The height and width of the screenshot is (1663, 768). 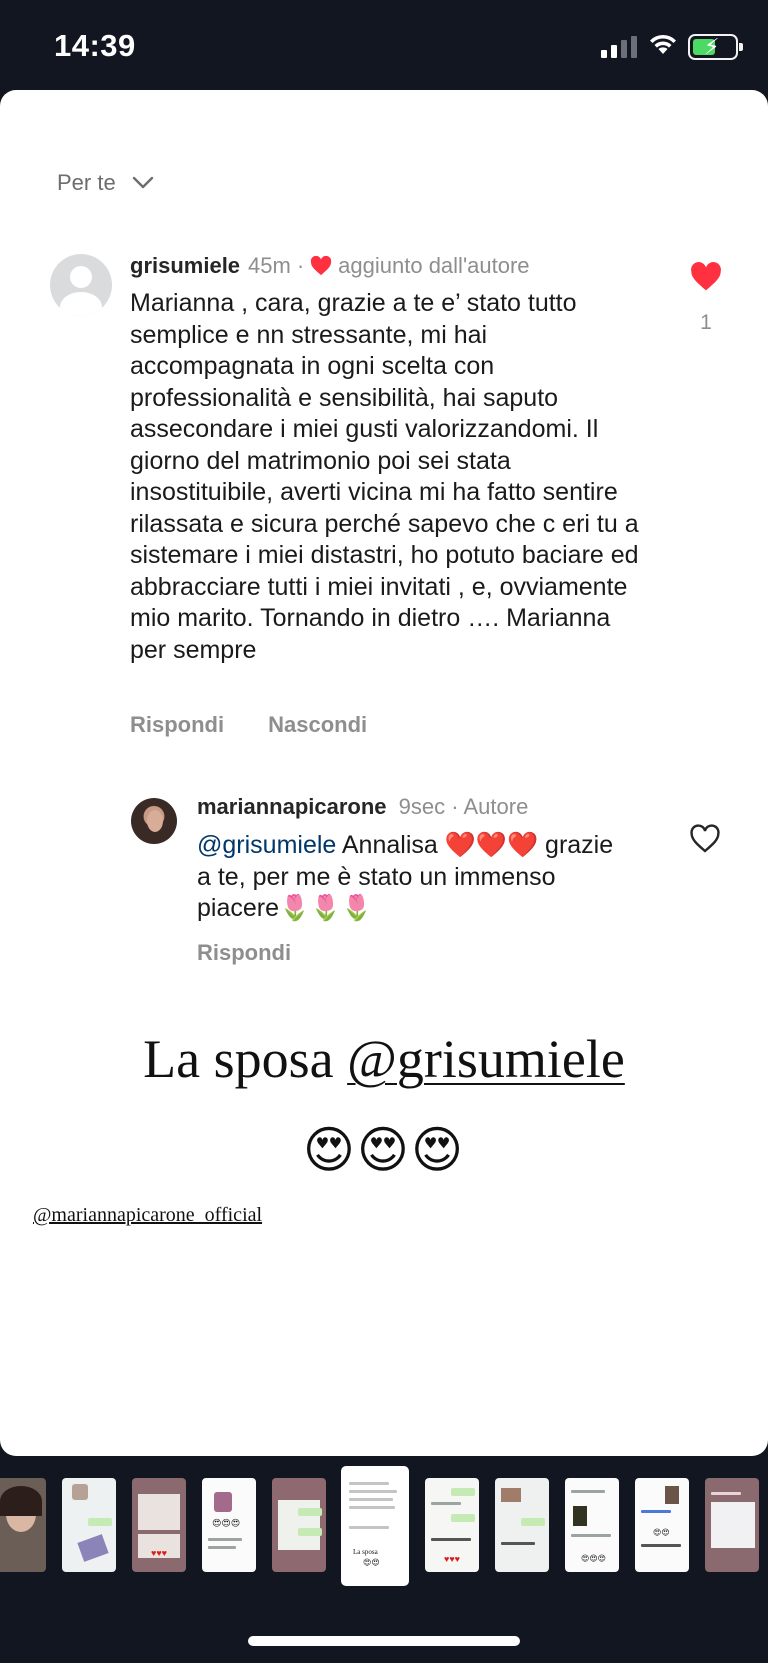 I want to click on mention-sticker: @mariannapicarone_official, so click(x=147, y=1215).